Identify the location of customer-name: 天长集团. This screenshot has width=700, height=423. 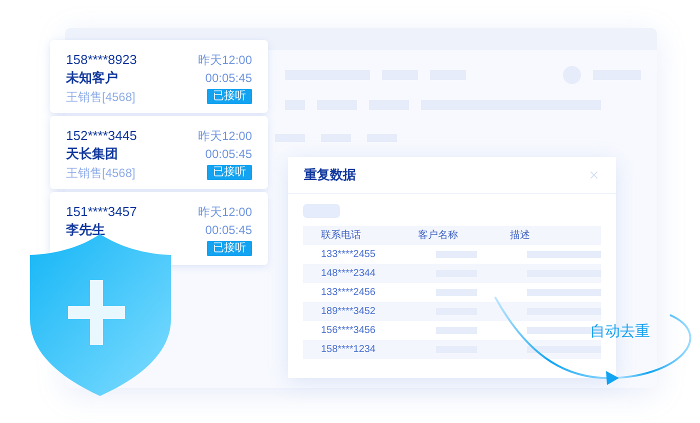
(92, 153).